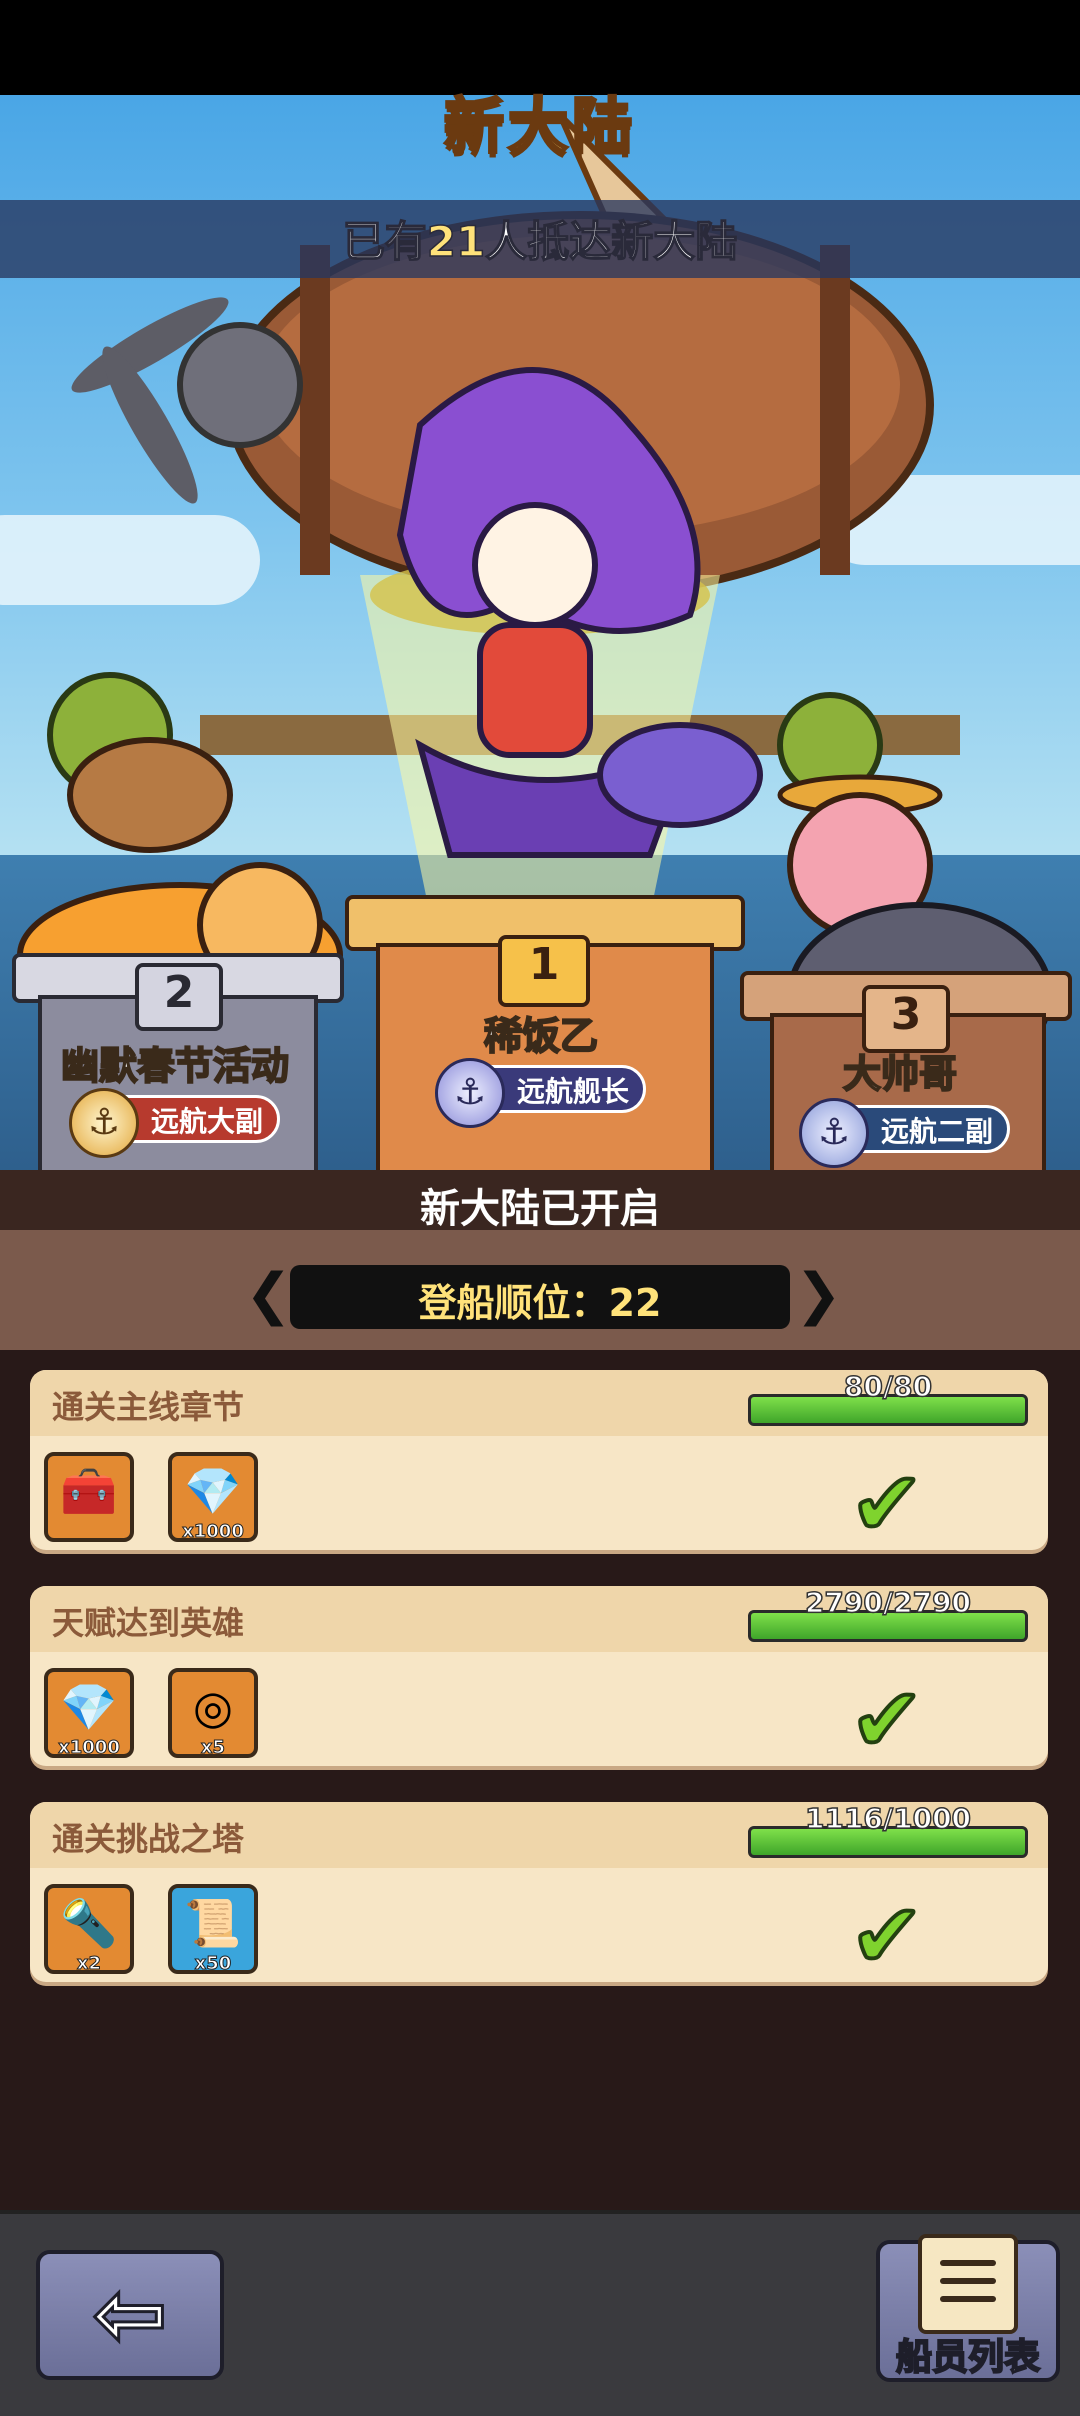  Describe the element at coordinates (130, 2315) in the screenshot. I see `back-arrow-icon: ⇦` at that location.